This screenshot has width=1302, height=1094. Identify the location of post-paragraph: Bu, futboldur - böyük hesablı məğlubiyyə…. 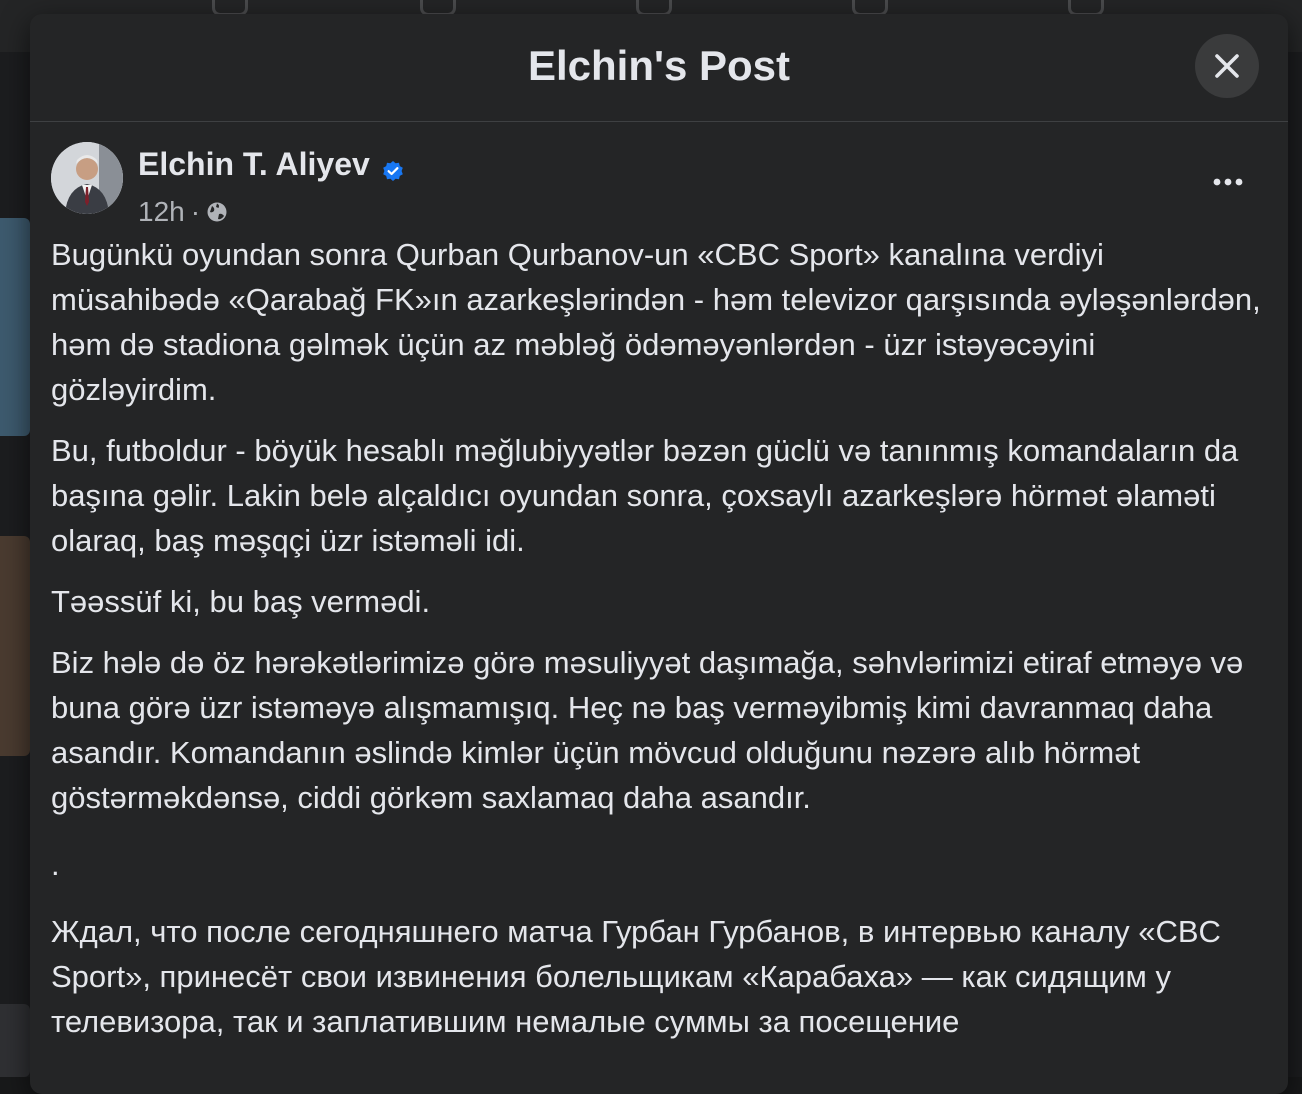
(659, 495).